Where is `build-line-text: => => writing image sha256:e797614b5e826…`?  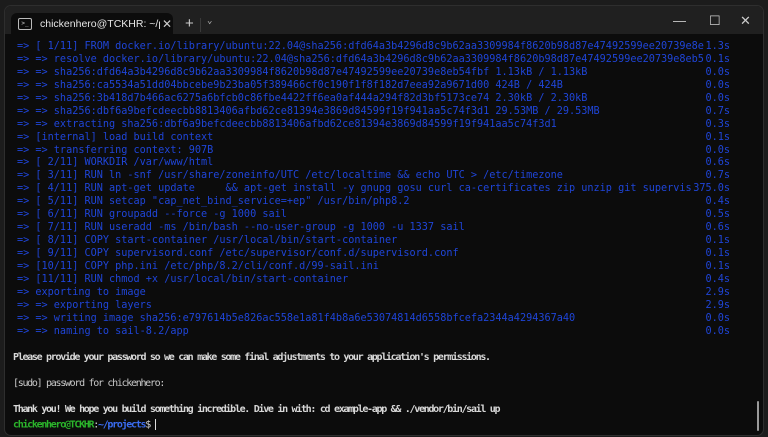
build-line-text: => => writing image sha256:e797614b5e826… is located at coordinates (296, 318).